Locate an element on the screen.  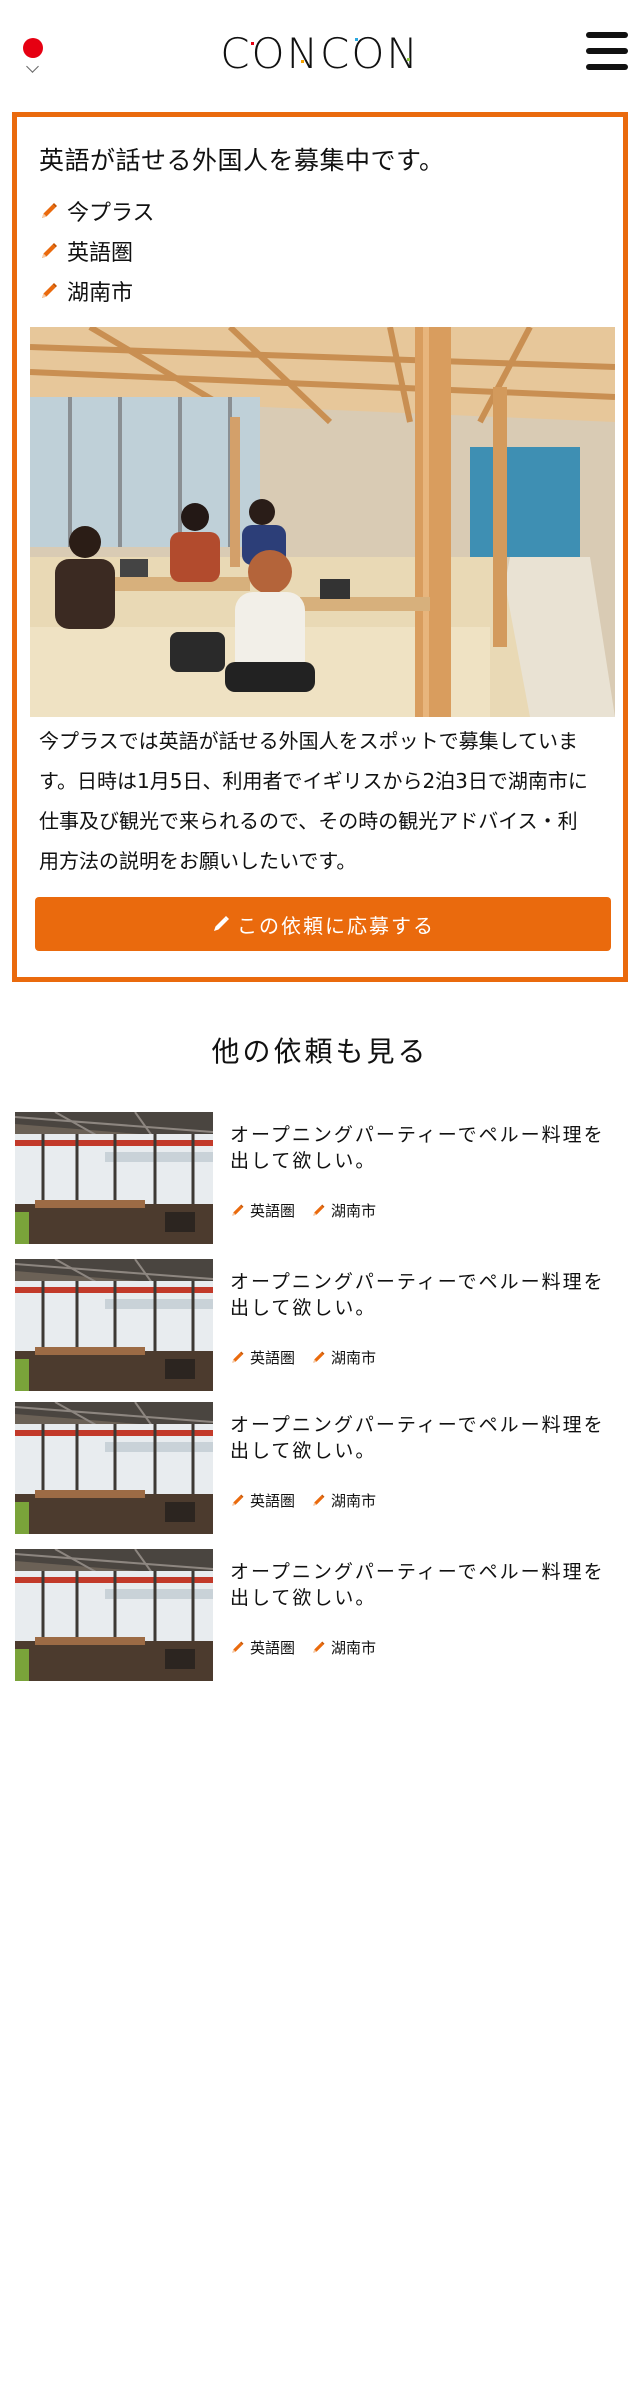
japan-flag-icon is located at coordinates (33, 48).